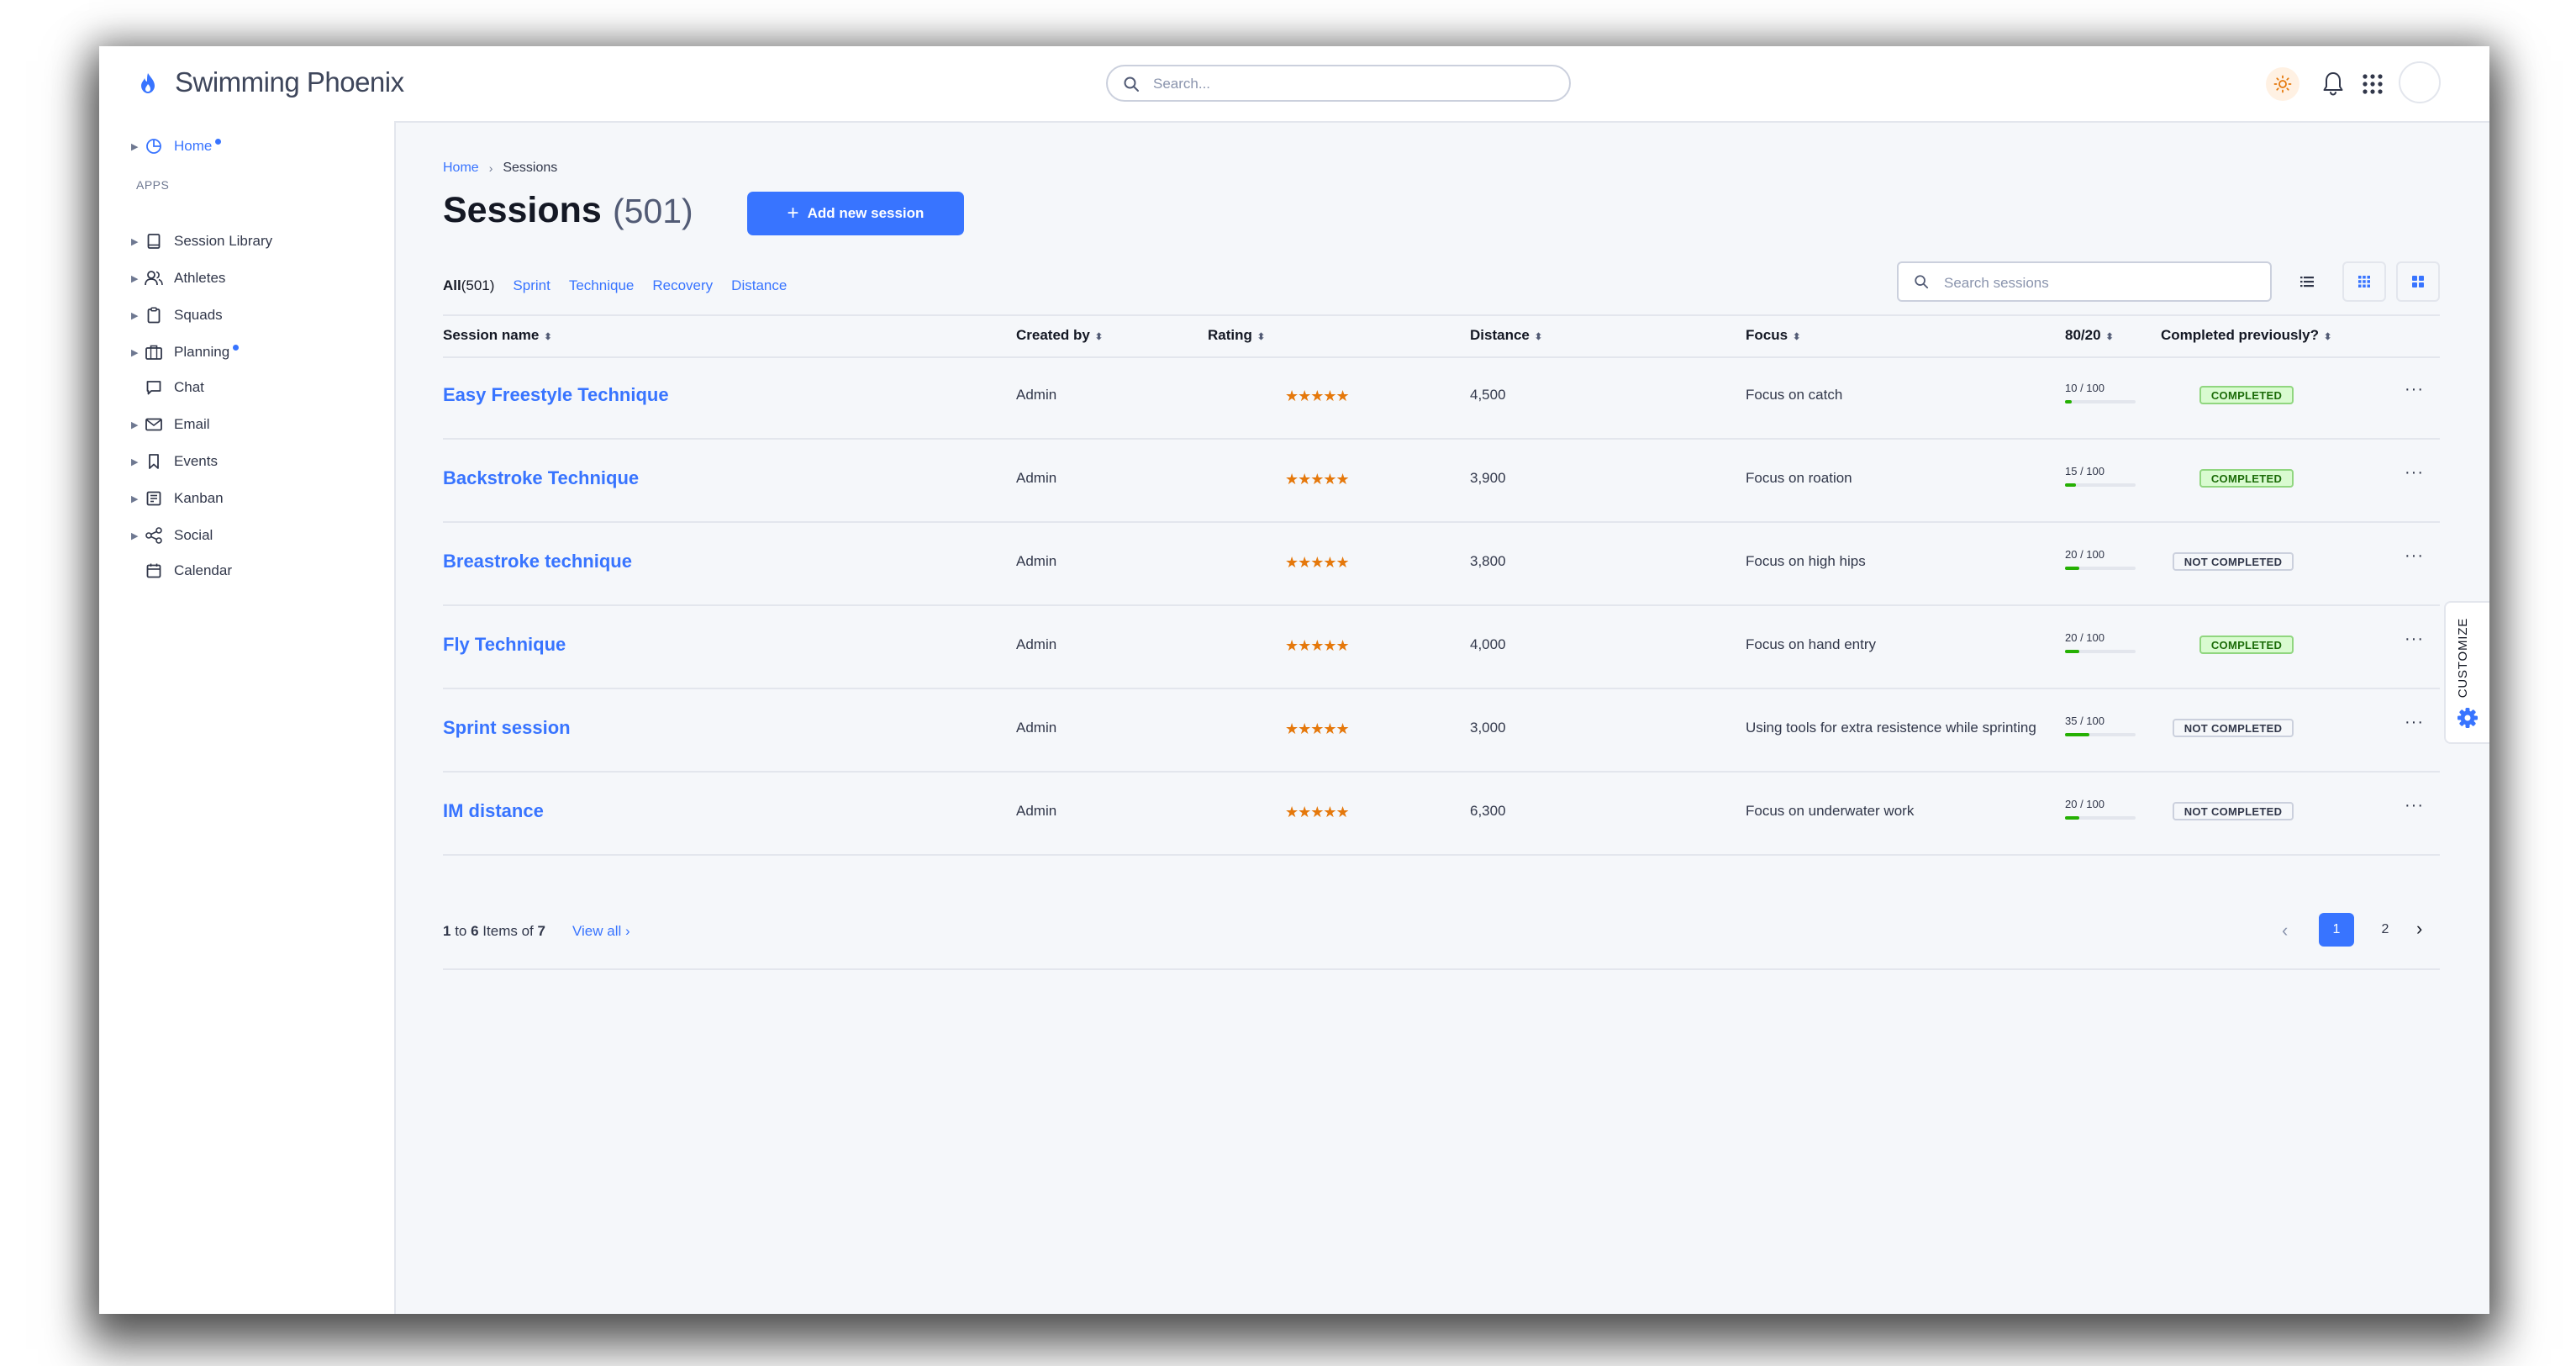  I want to click on pie-chart-icon, so click(154, 147).